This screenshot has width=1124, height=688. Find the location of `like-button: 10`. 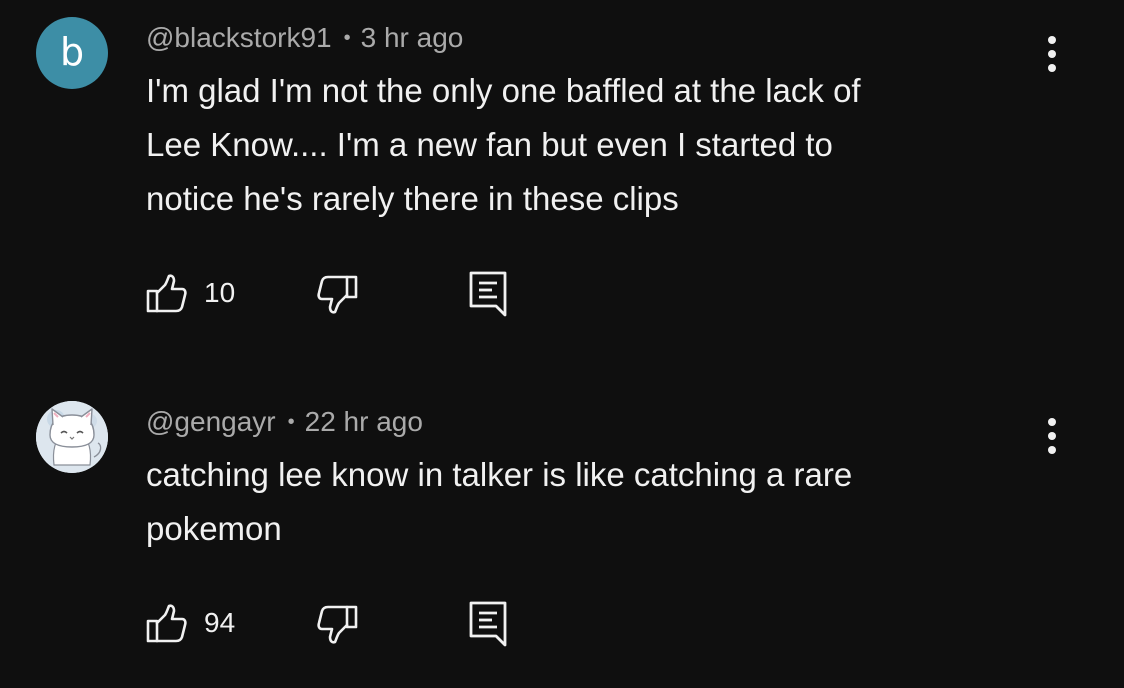

like-button: 10 is located at coordinates (201, 293).